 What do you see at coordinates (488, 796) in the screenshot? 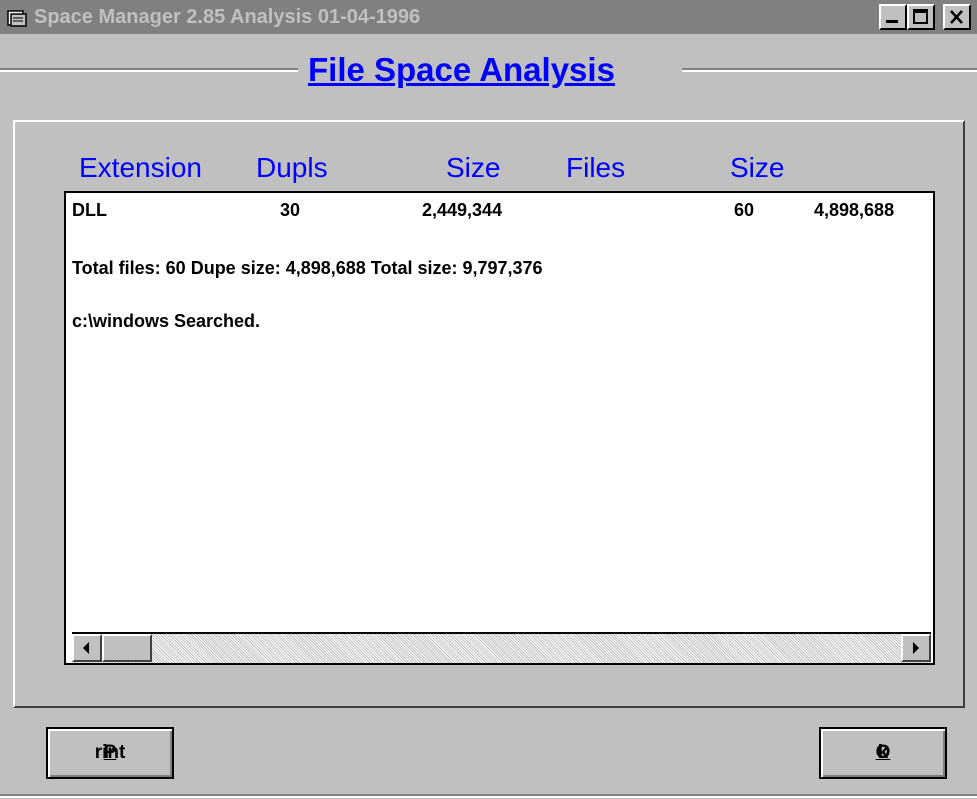
I see `bottom-divider` at bounding box center [488, 796].